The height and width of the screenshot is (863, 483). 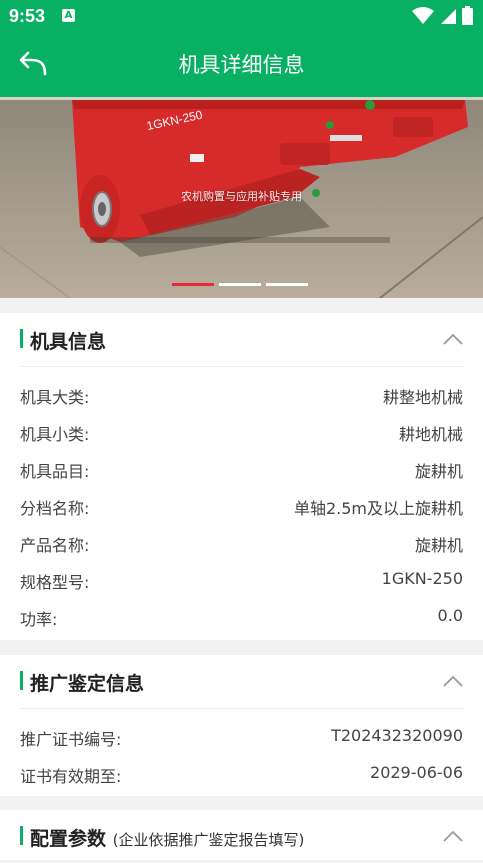 What do you see at coordinates (241, 430) in the screenshot?
I see `info-row: 机具小类: 耕地机械` at bounding box center [241, 430].